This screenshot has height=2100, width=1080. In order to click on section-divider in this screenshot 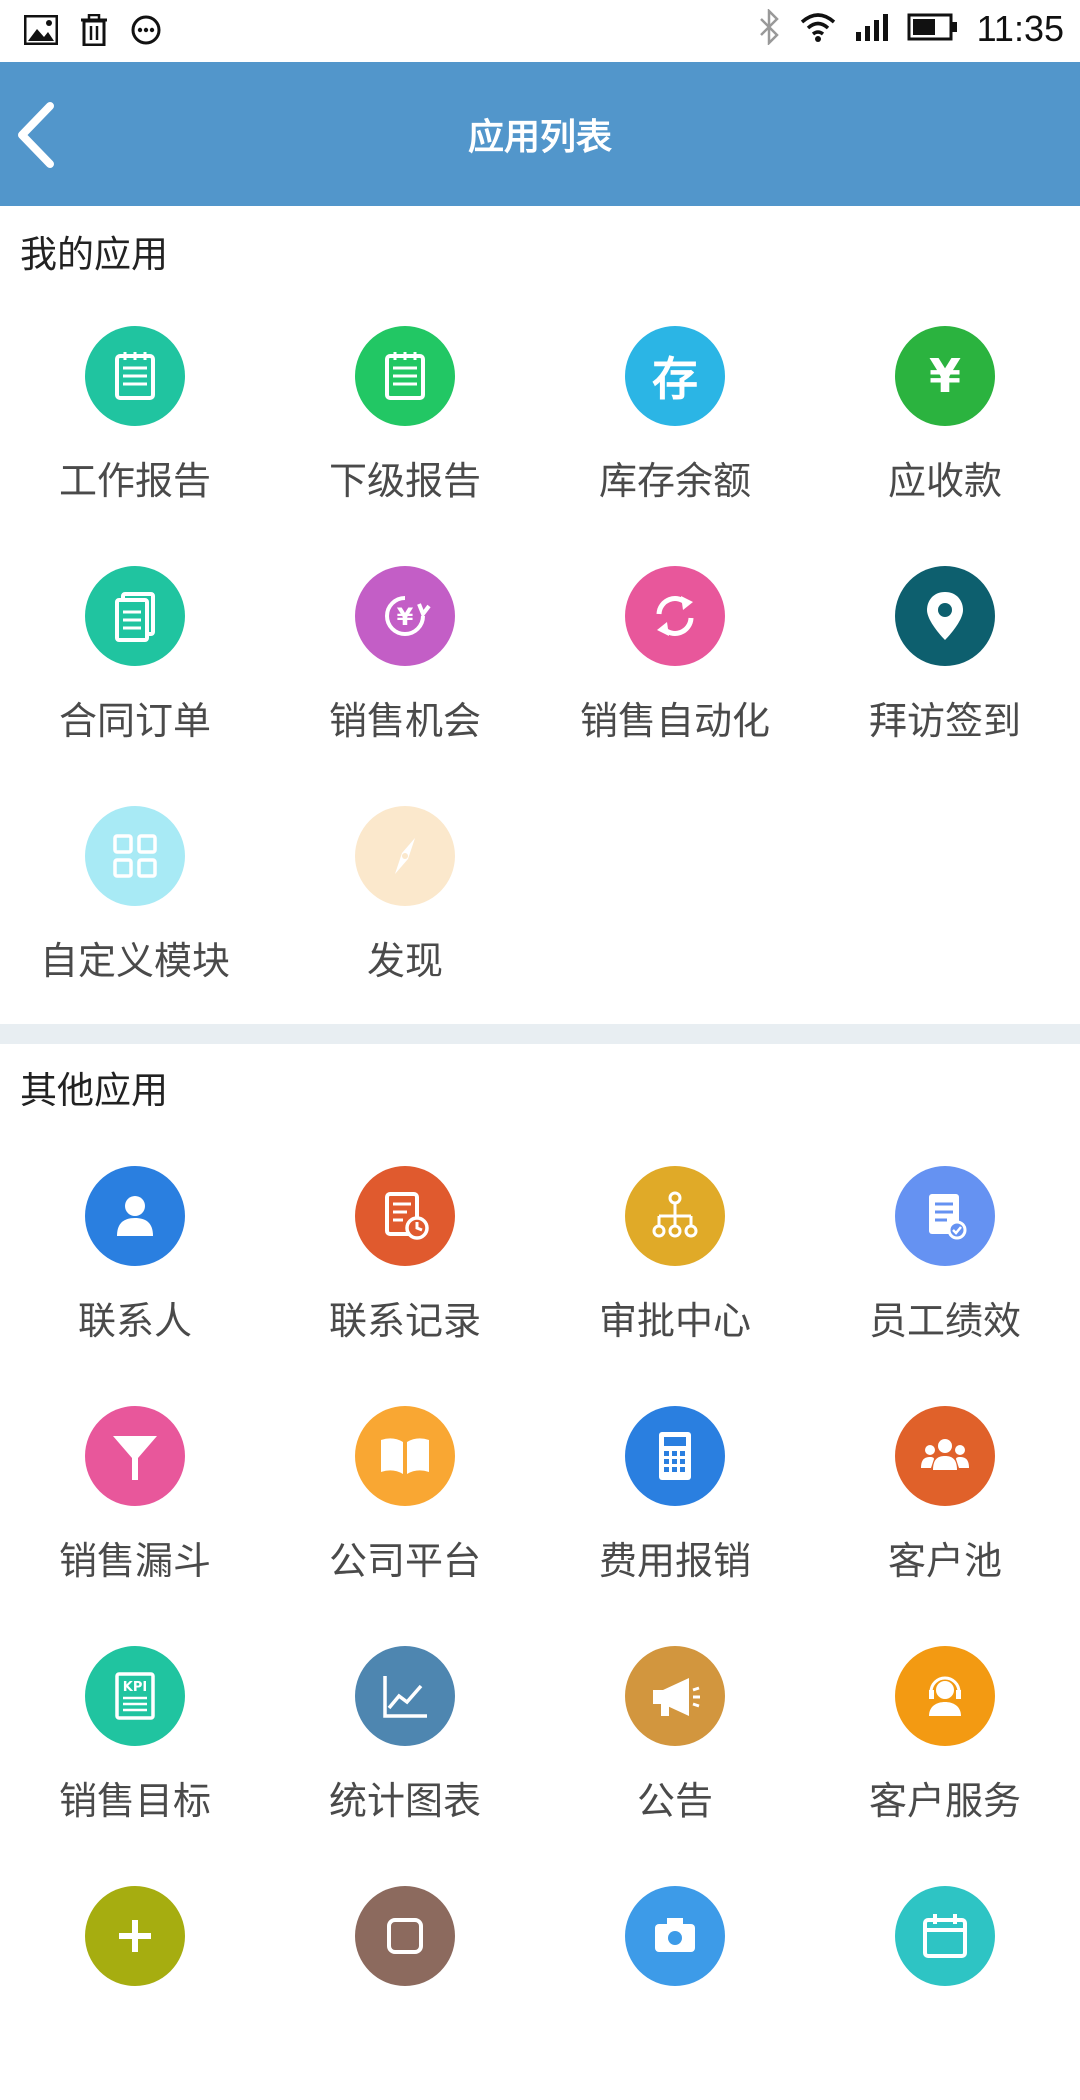, I will do `click(540, 1034)`.